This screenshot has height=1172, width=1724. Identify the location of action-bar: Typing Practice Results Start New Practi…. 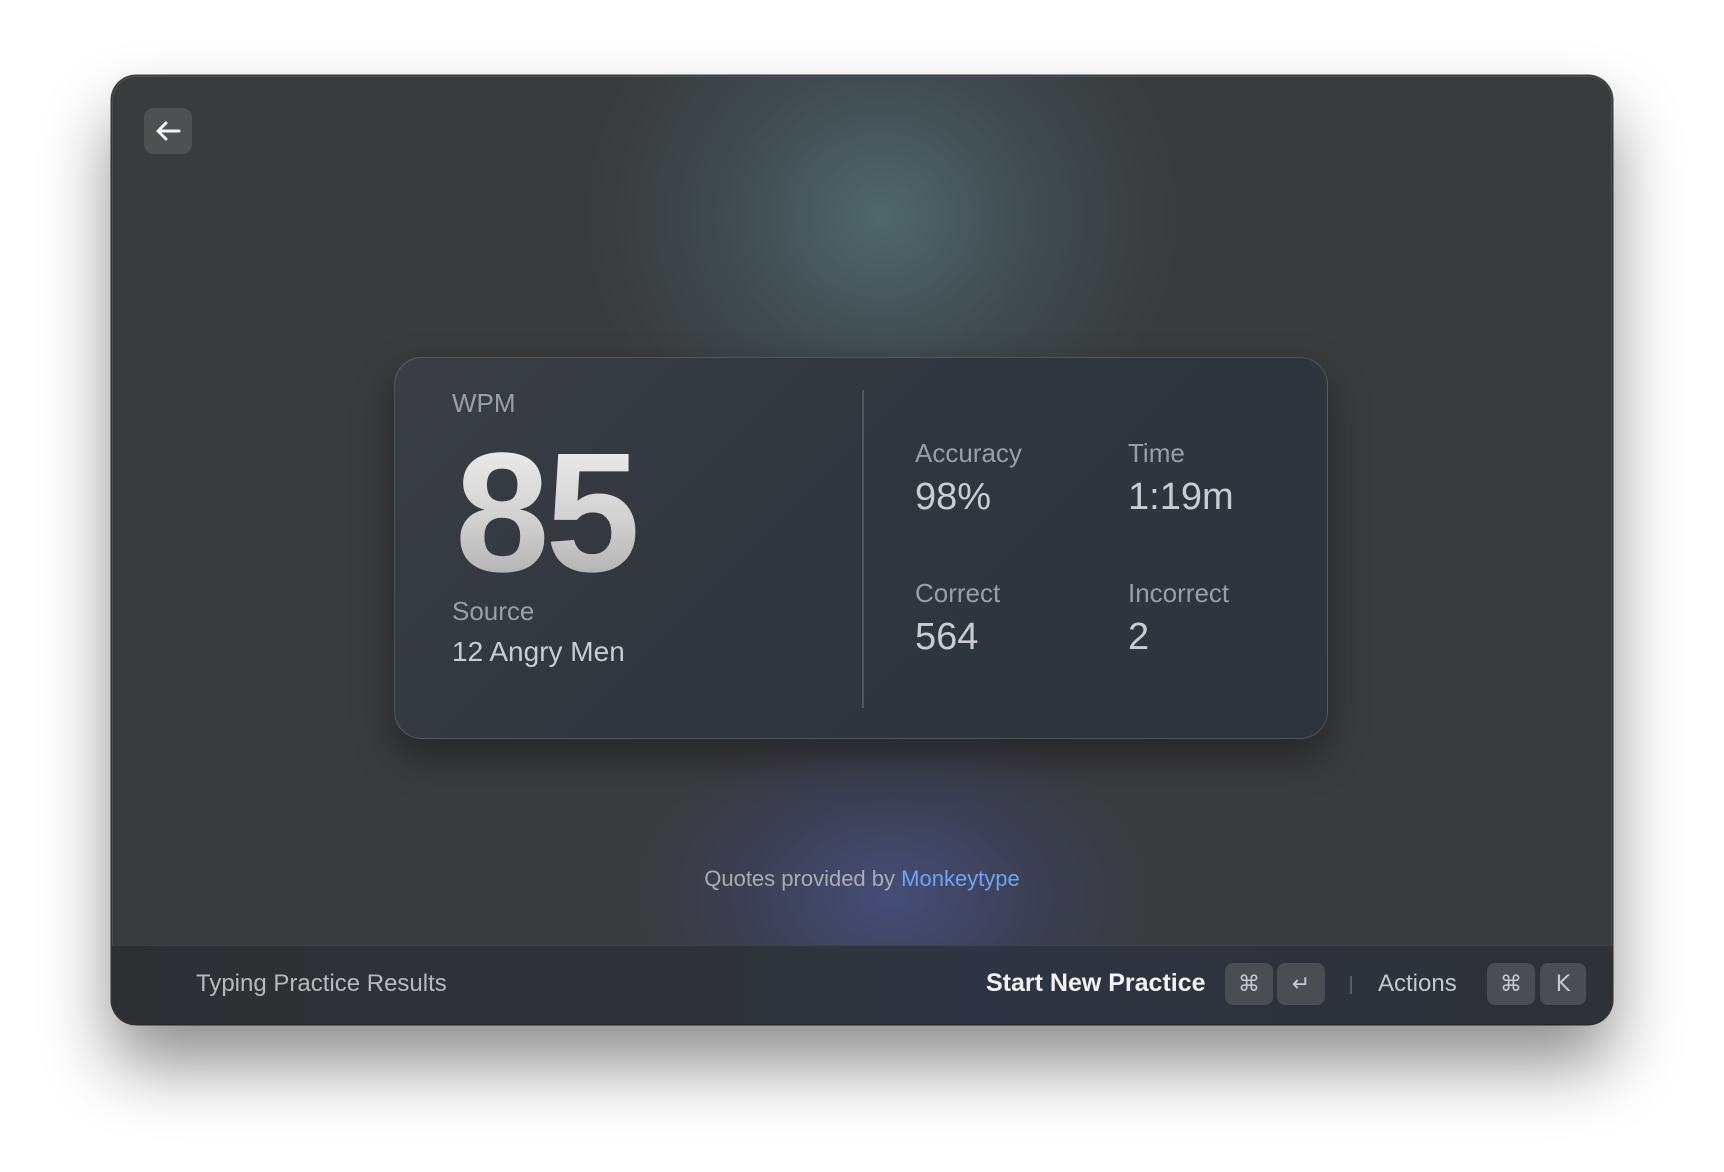
(862, 984).